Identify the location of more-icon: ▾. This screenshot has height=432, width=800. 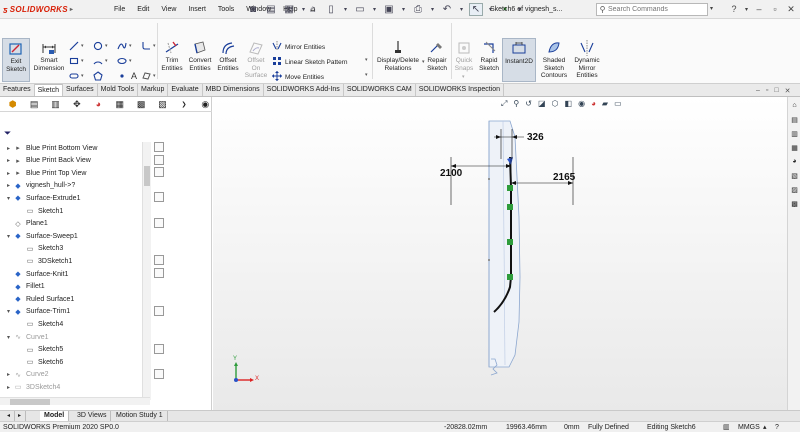
(303, 9).